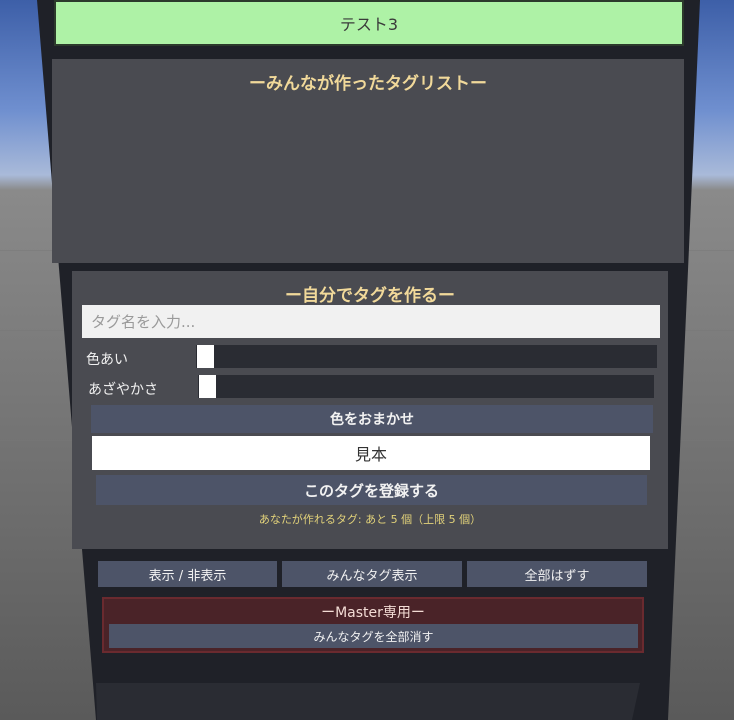 This screenshot has height=720, width=734. I want to click on register-tag-button: このタグを登録する, so click(371, 490).